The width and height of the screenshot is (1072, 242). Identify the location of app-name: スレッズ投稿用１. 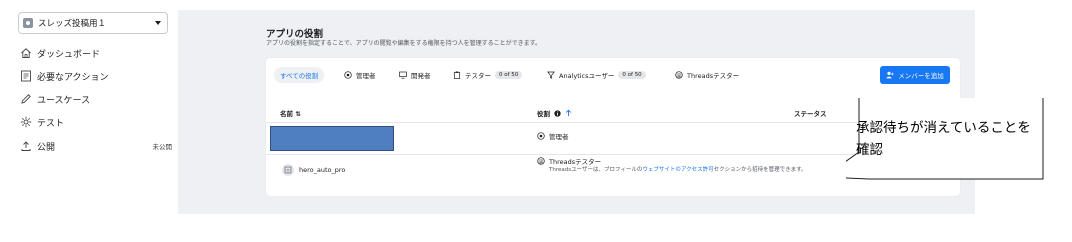
(72, 24).